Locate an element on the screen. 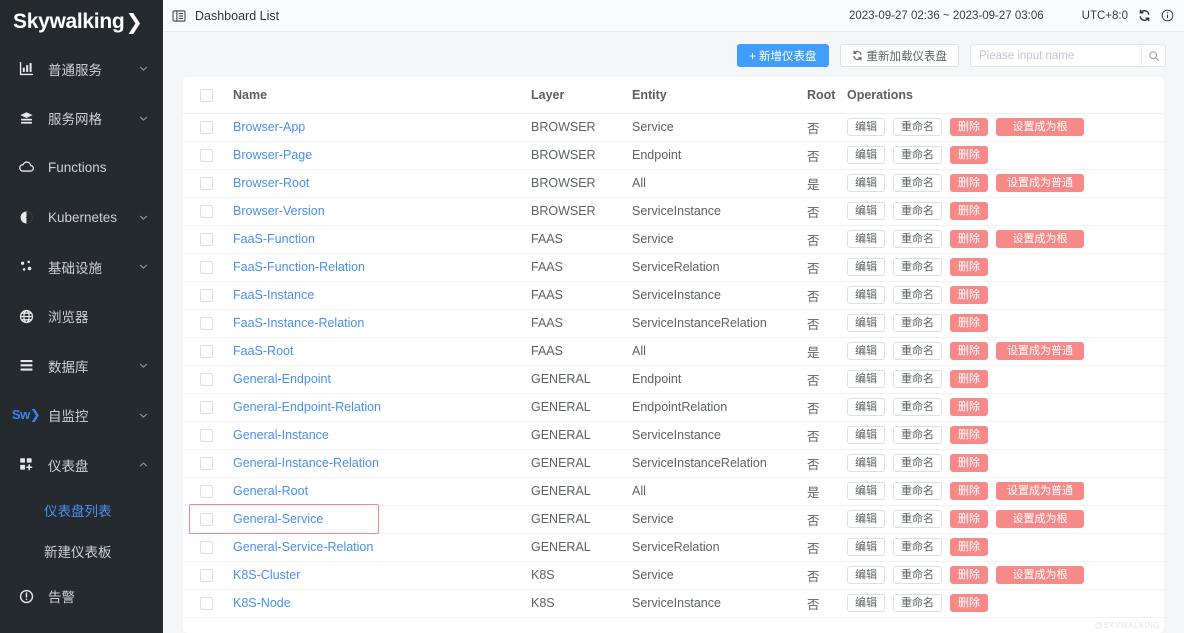  search-input is located at coordinates (1056, 55).